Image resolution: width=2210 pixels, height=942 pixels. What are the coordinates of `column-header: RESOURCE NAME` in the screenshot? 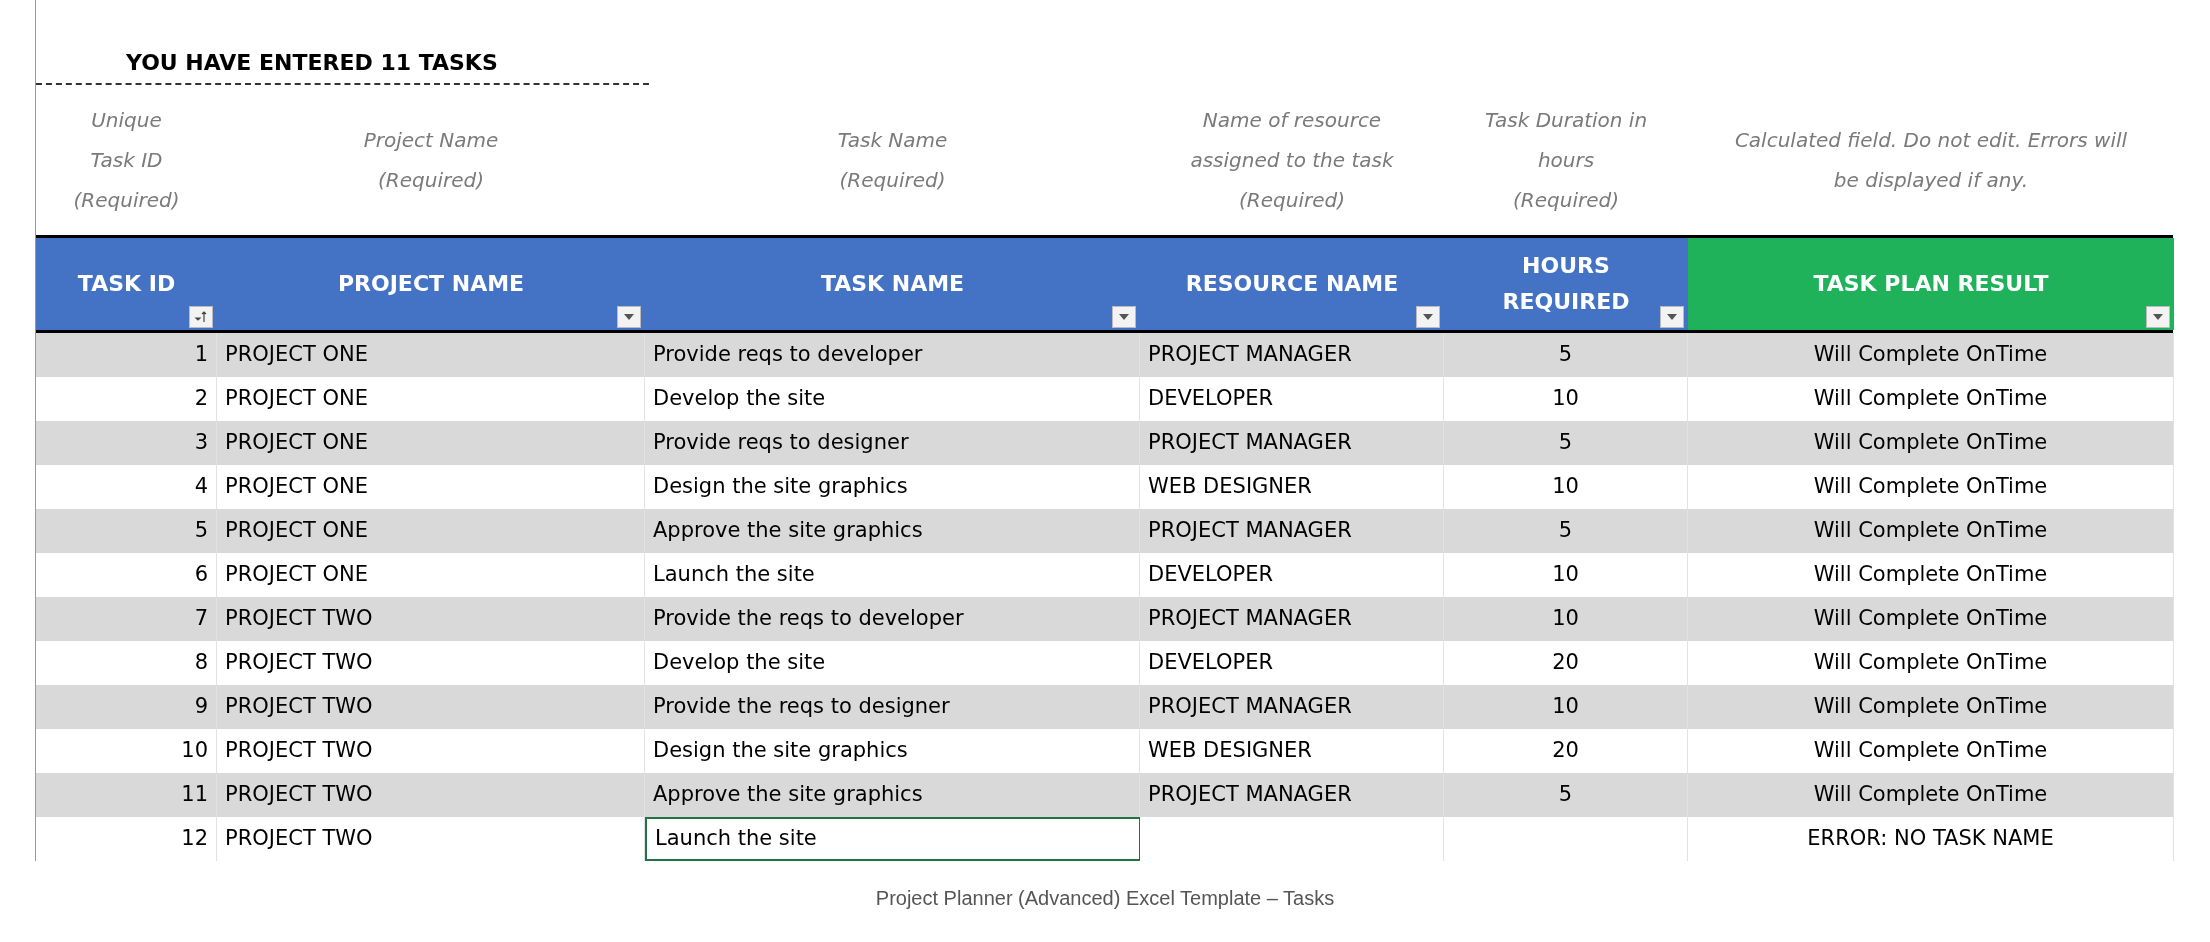 It's located at (1292, 284).